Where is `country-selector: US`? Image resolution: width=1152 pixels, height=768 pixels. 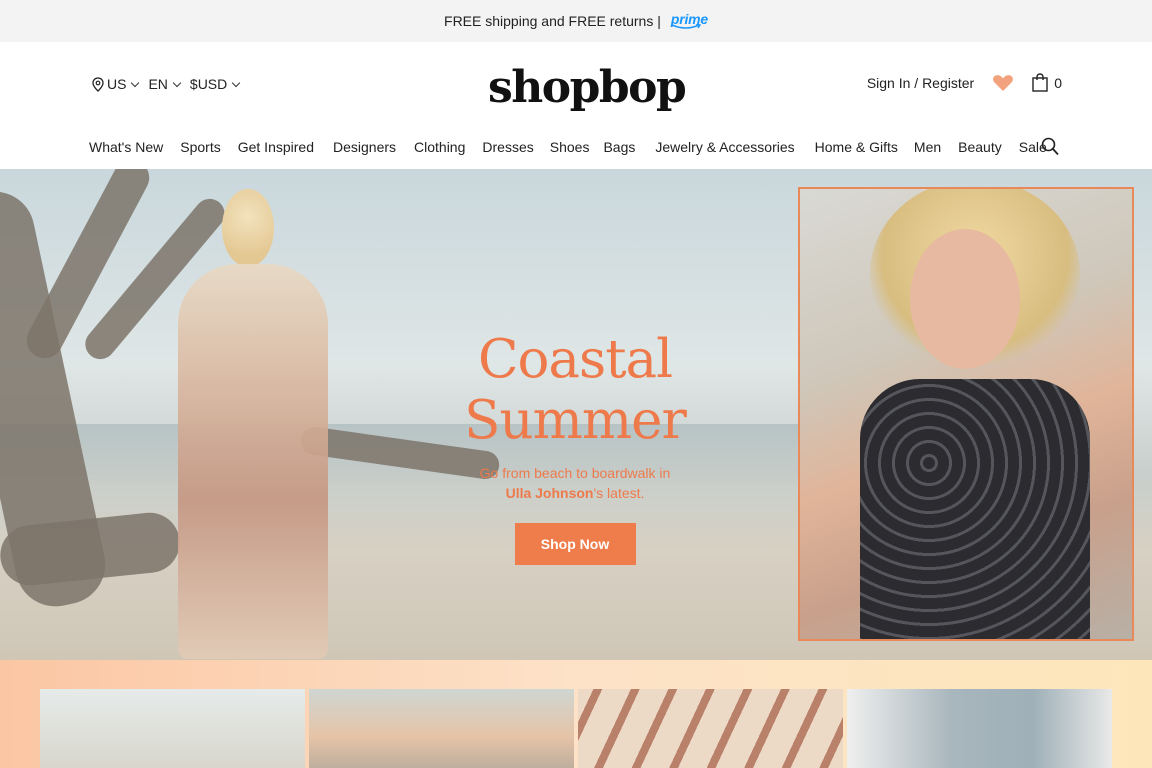 country-selector: US is located at coordinates (116, 84).